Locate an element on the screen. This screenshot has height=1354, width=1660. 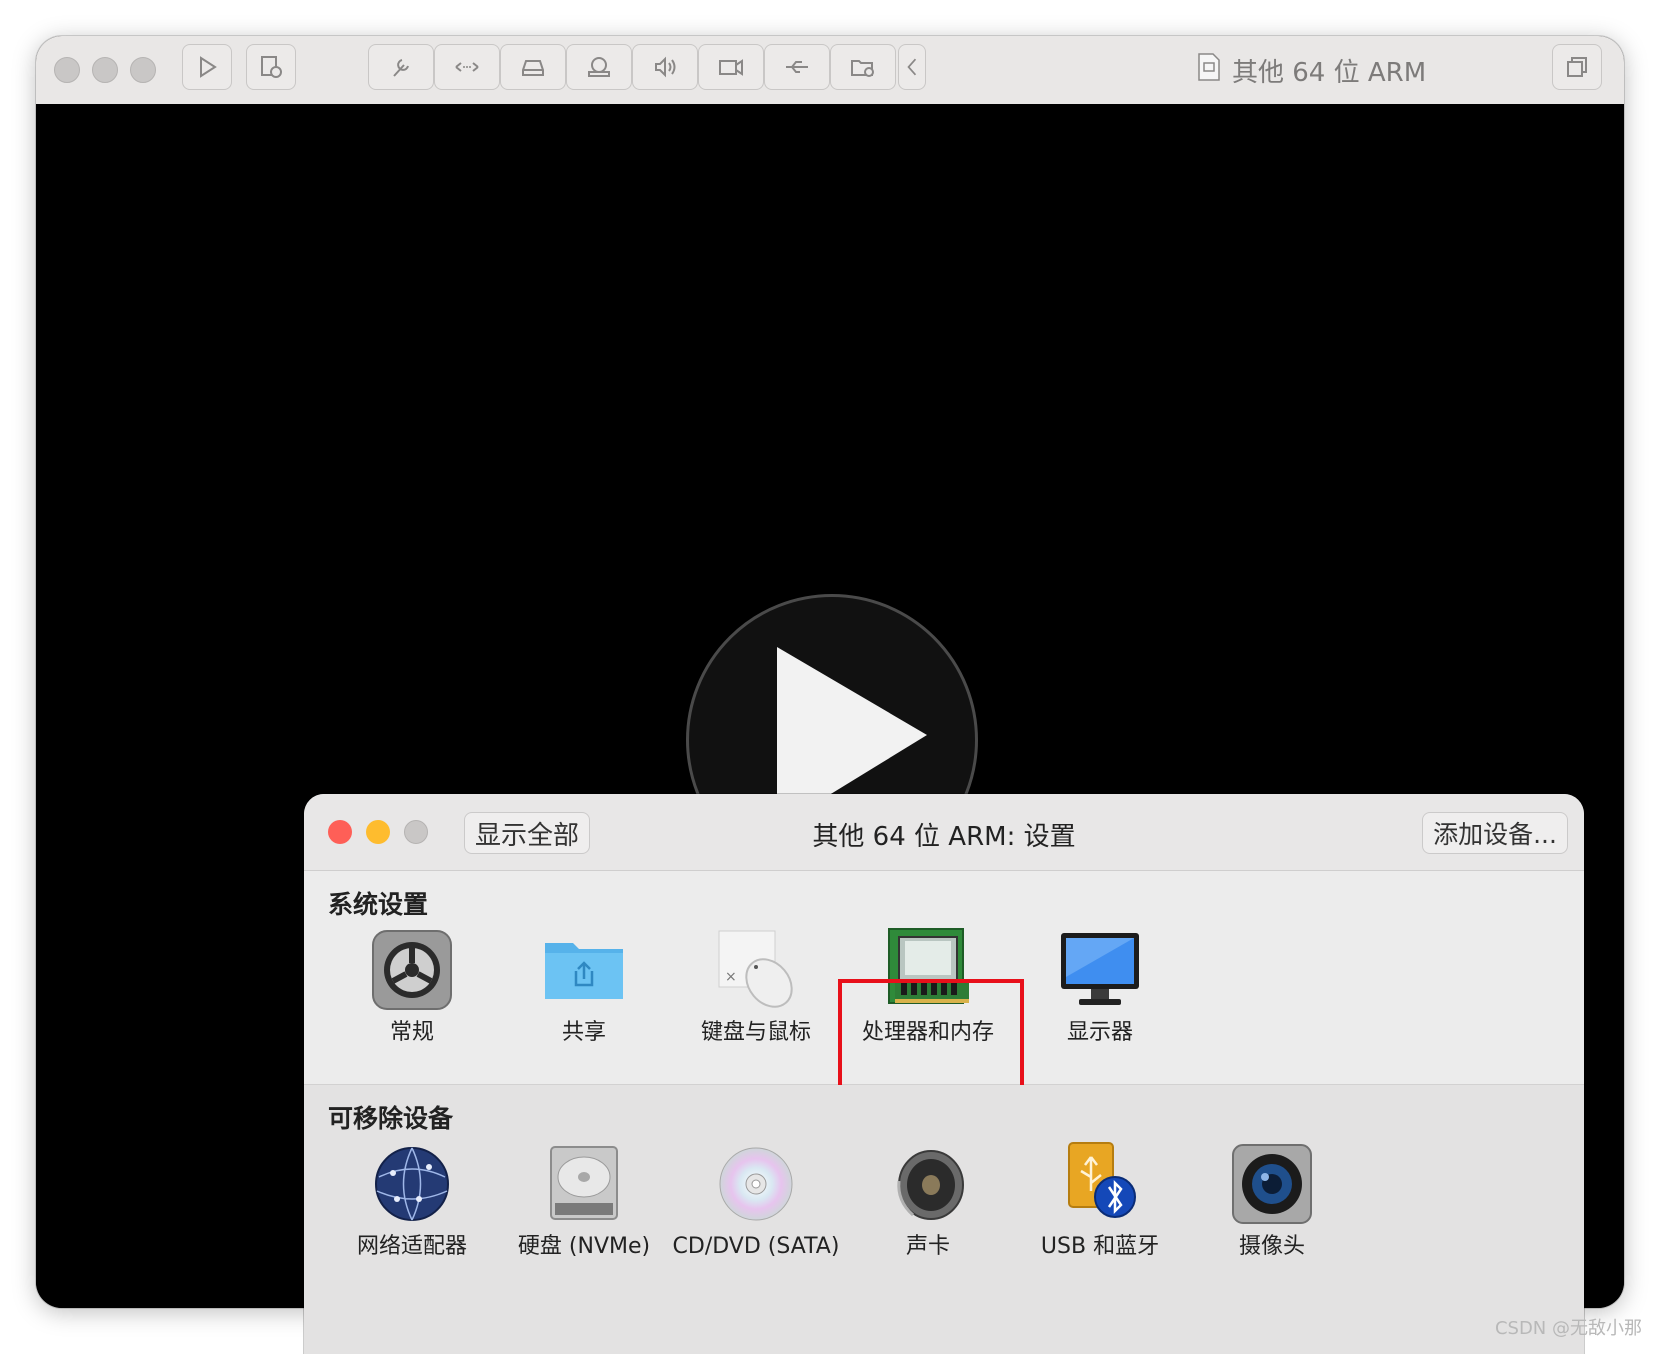
removable-item-label: USB 和蓝牙 is located at coordinates (1100, 1246).